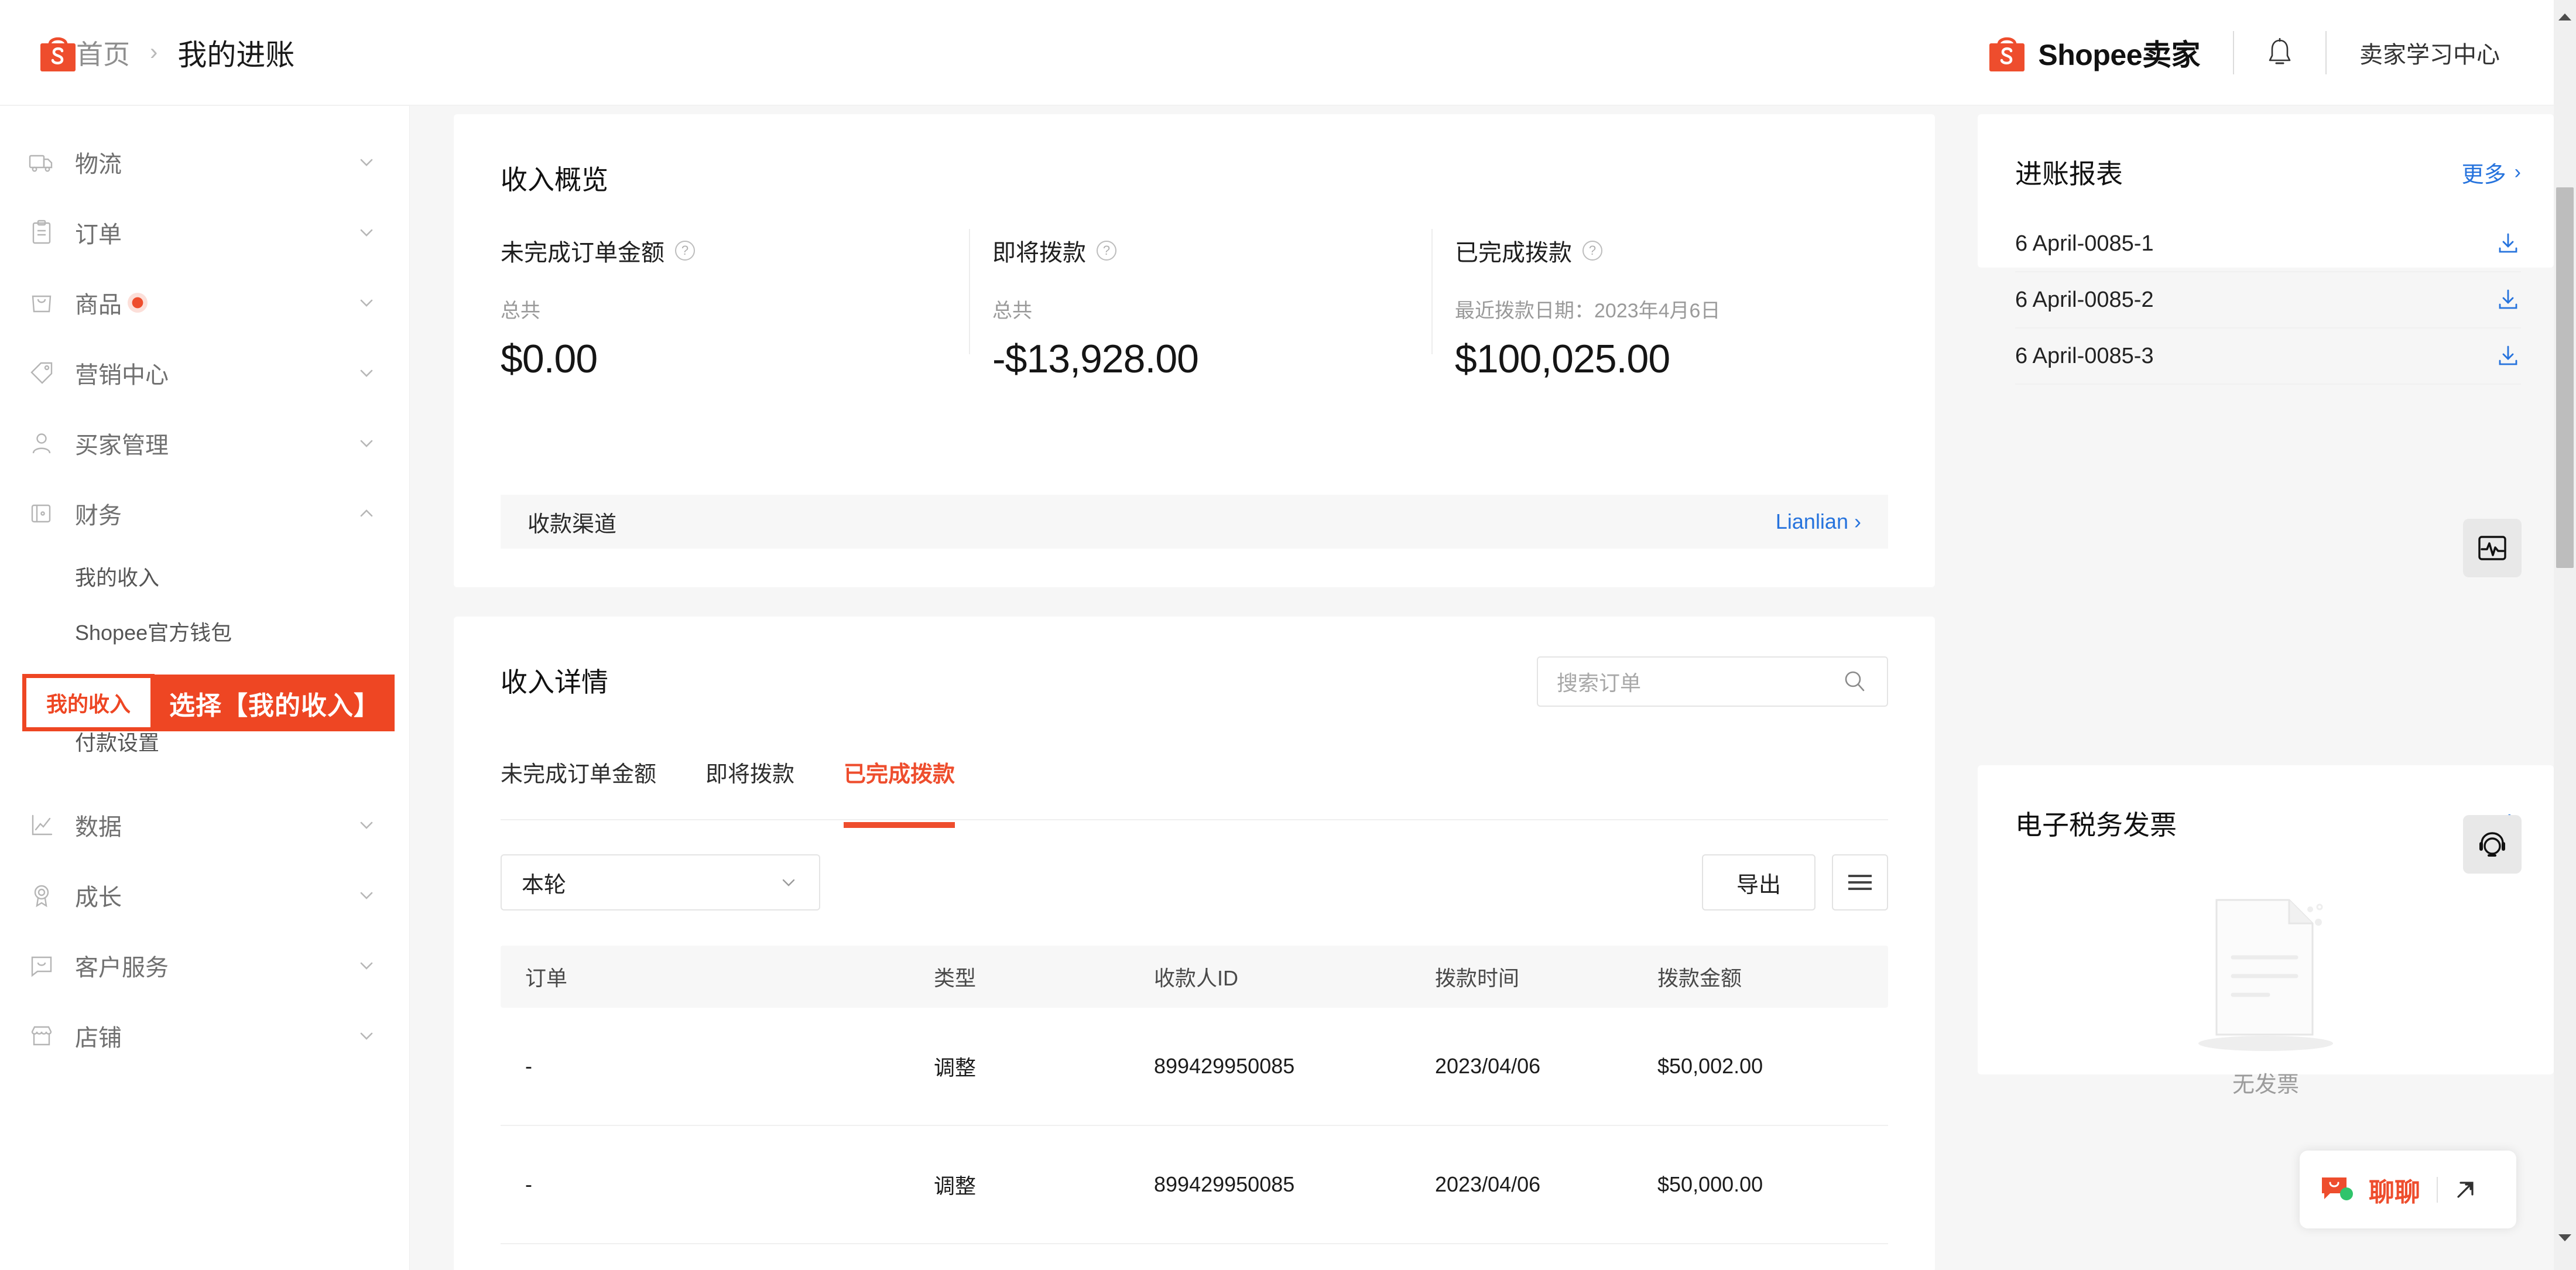 This screenshot has height=1270, width=2576. What do you see at coordinates (2268, 244) in the screenshot?
I see `list-item: 6 April-0085-1` at bounding box center [2268, 244].